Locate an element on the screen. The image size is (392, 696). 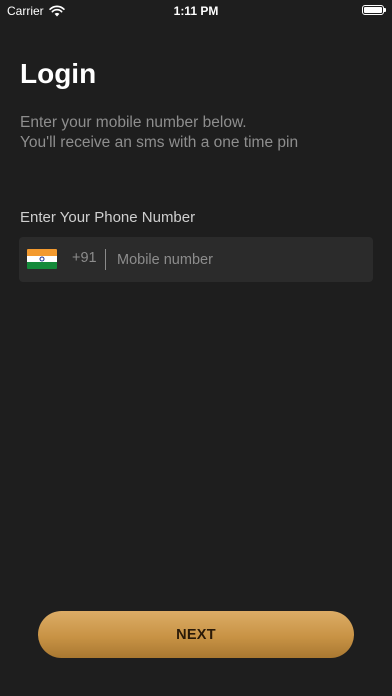
field-divider is located at coordinates (105, 259).